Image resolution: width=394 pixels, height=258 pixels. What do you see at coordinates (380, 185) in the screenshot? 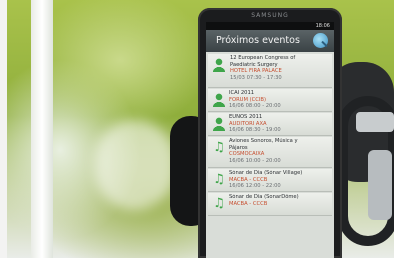
I see `car-mount-stem` at bounding box center [380, 185].